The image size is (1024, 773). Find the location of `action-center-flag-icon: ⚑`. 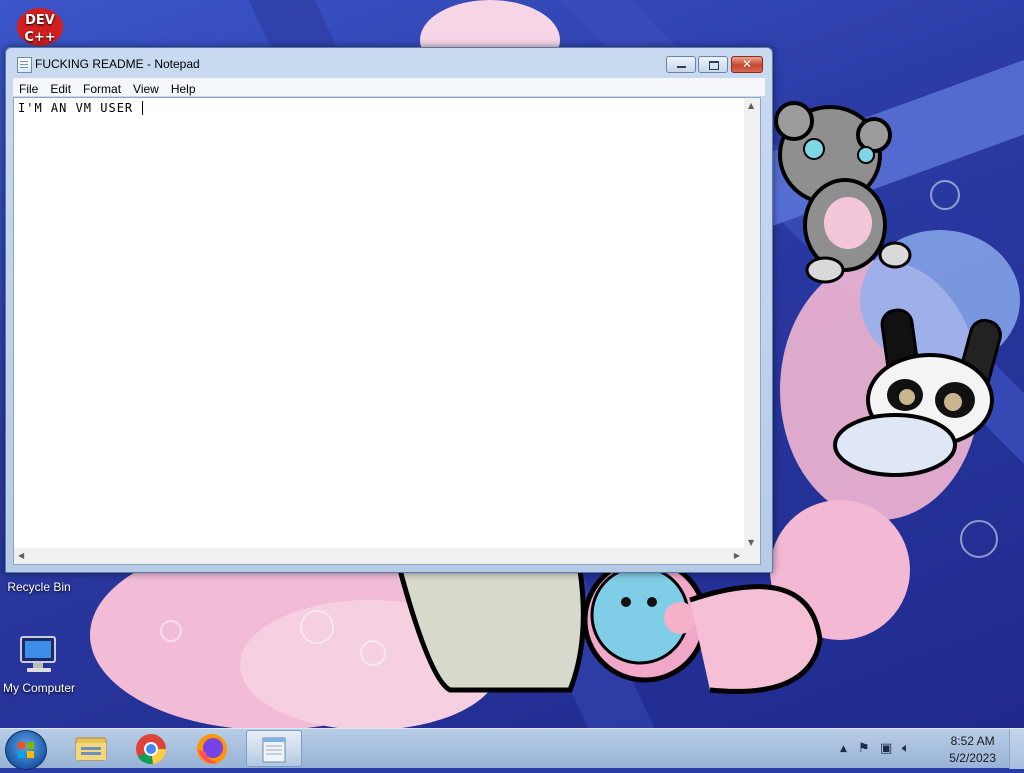

action-center-flag-icon: ⚑ is located at coordinates (864, 748).